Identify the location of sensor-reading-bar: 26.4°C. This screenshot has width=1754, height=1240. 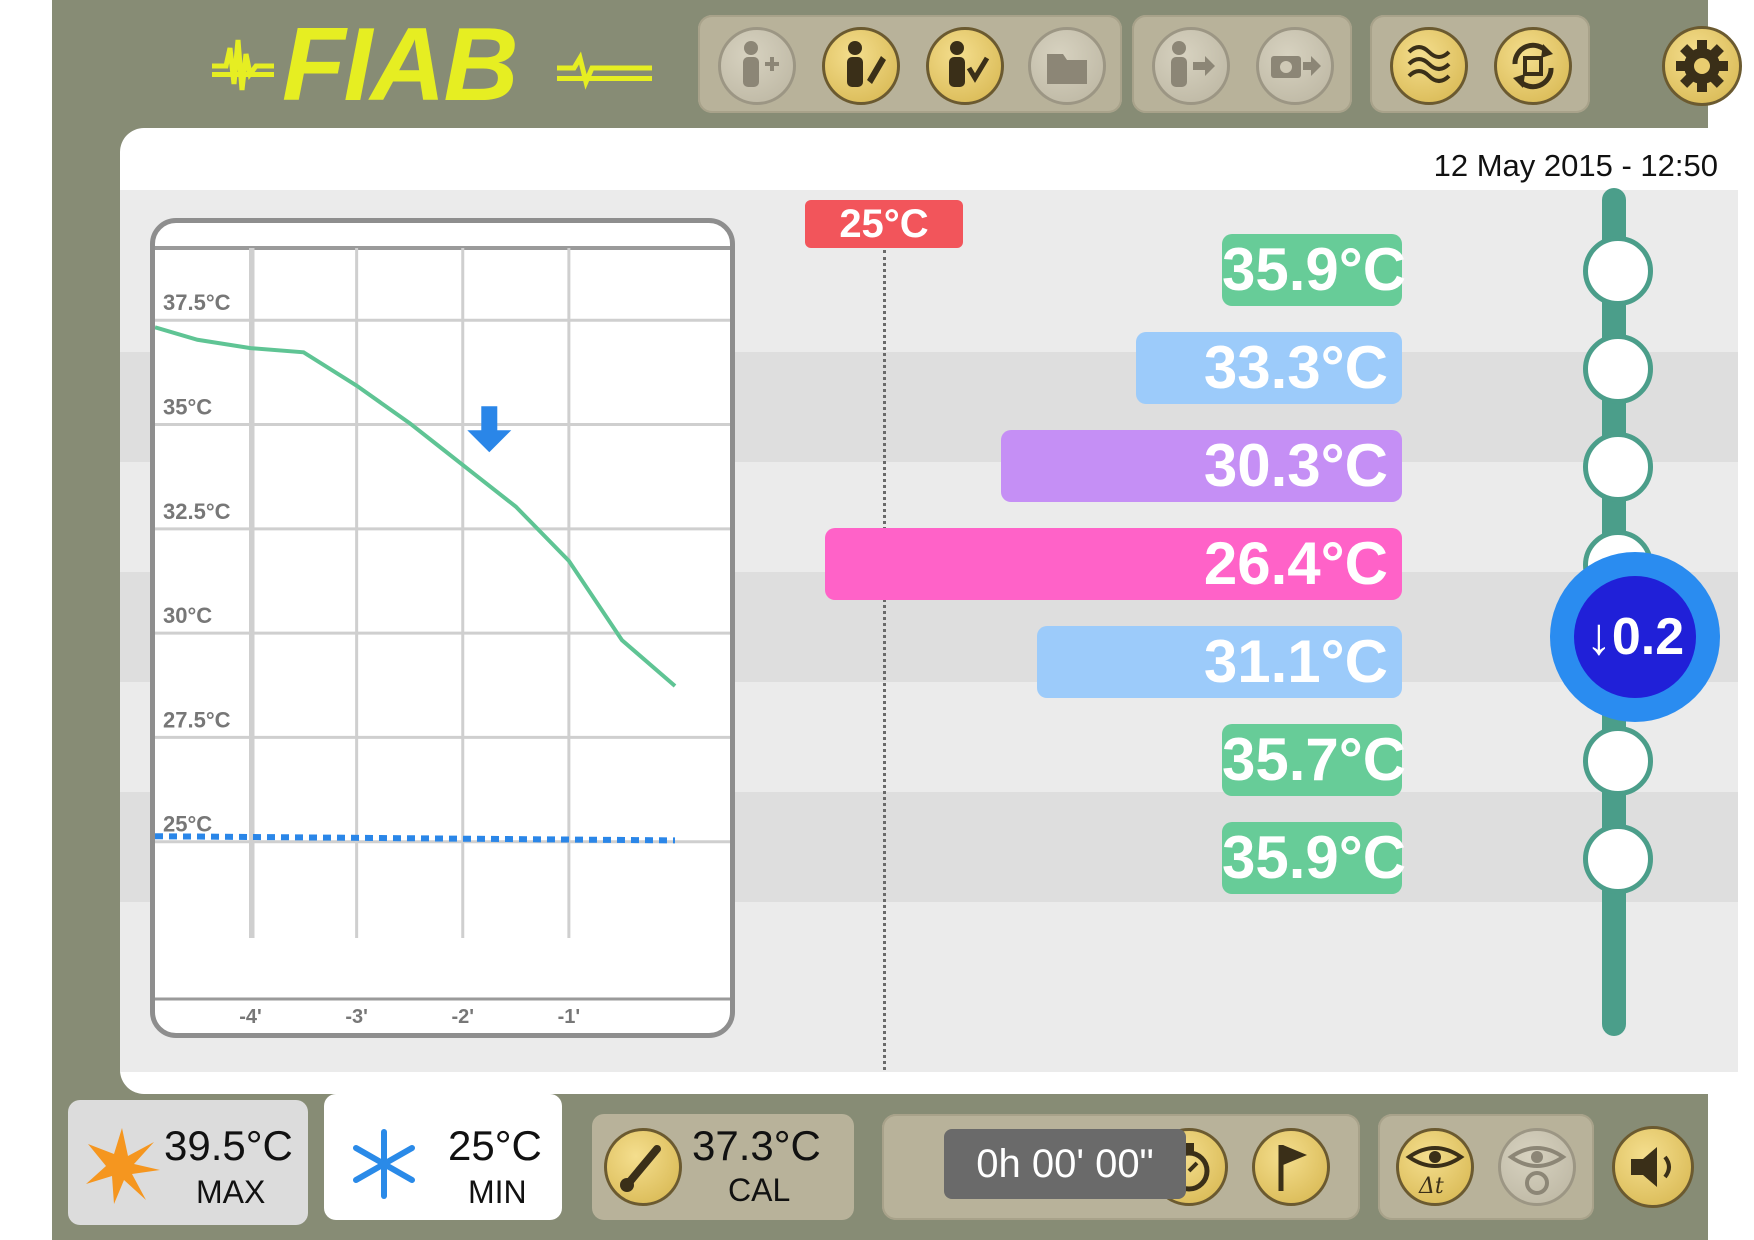
(1113, 564).